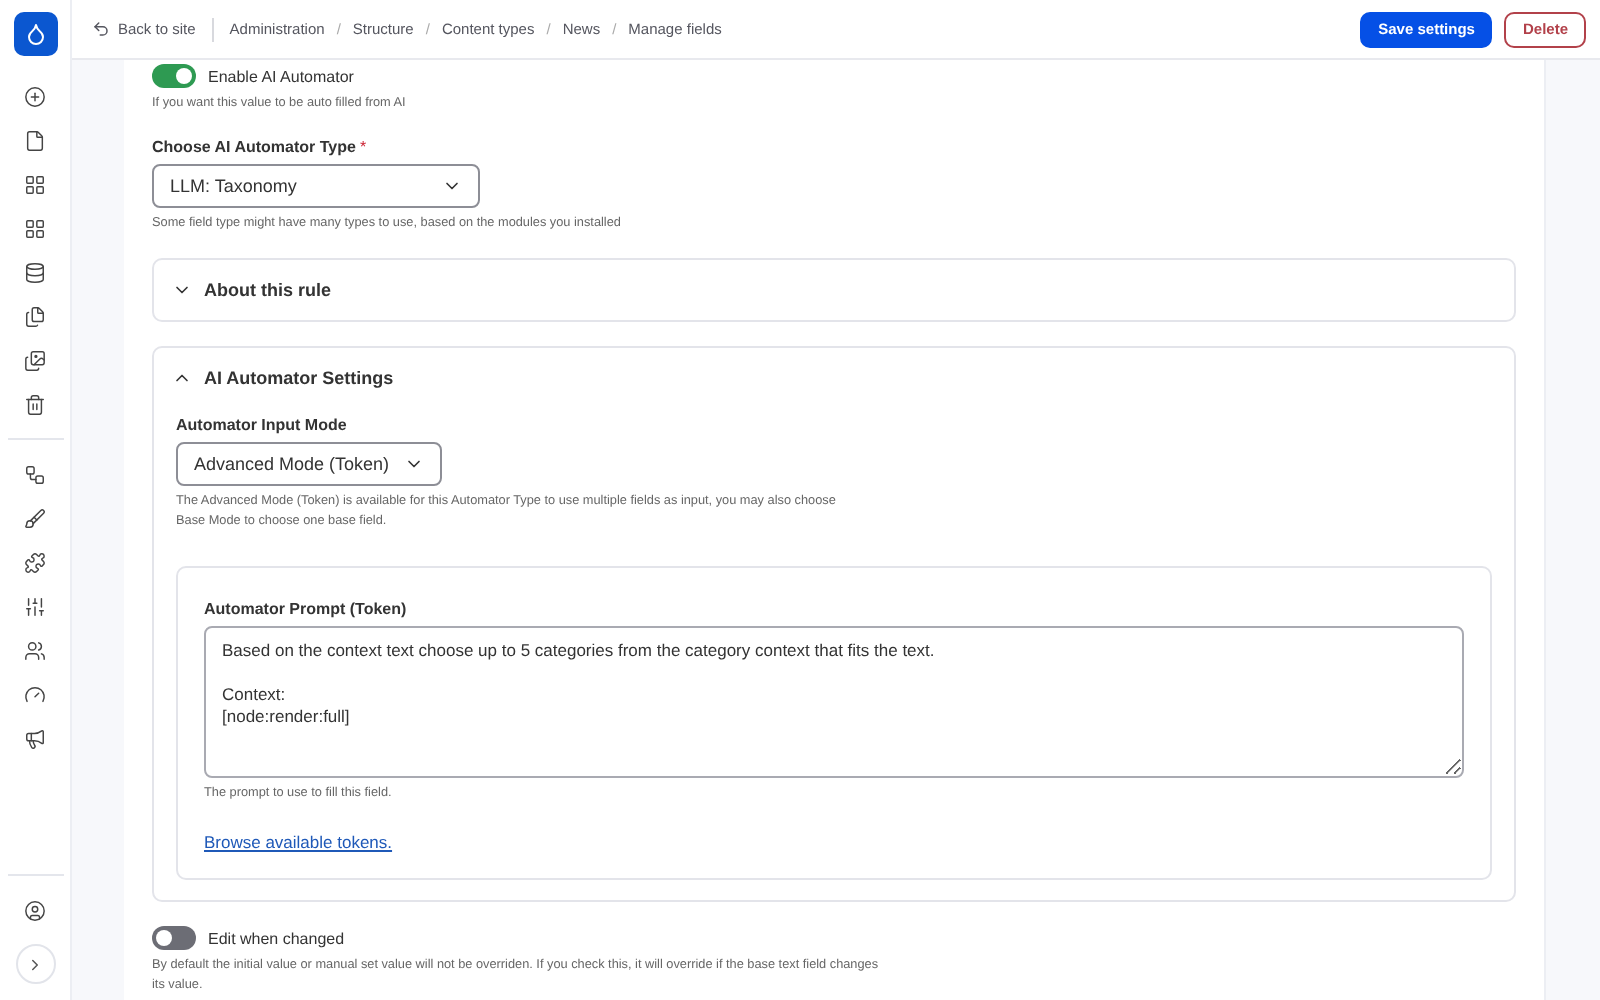 The height and width of the screenshot is (1000, 1600). What do you see at coordinates (309, 464) in the screenshot?
I see `mode-select: Advanced Mode (Token)` at bounding box center [309, 464].